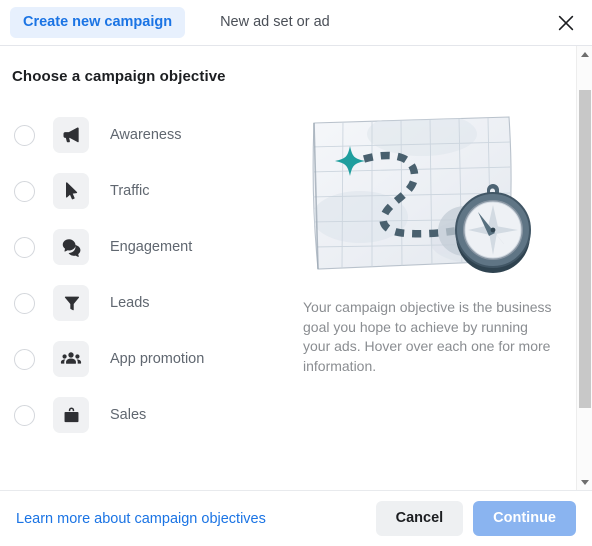 The height and width of the screenshot is (546, 592). Describe the element at coordinates (128, 415) in the screenshot. I see `objective-label: Sales` at that location.